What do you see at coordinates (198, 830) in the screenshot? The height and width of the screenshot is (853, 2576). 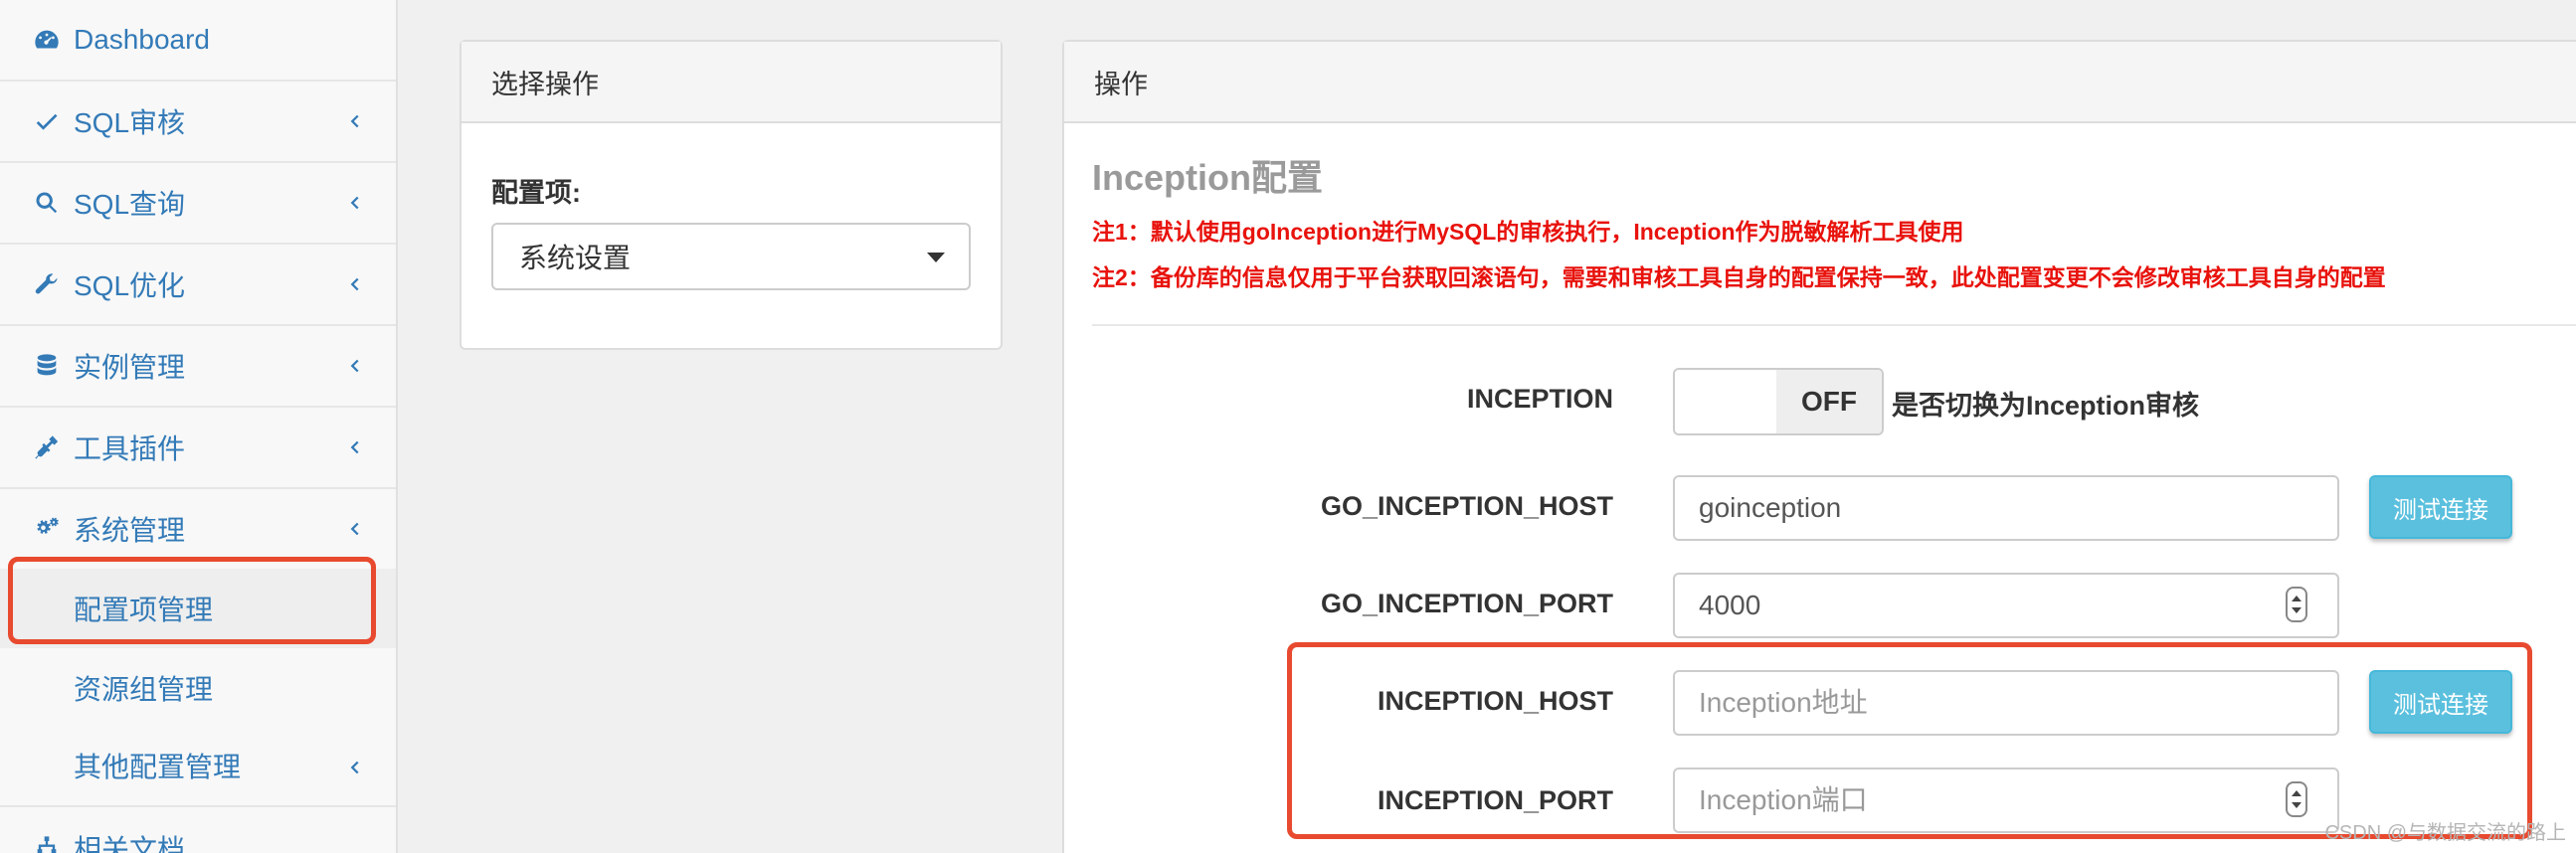 I see `sidebar-item-docs: 相关文档` at bounding box center [198, 830].